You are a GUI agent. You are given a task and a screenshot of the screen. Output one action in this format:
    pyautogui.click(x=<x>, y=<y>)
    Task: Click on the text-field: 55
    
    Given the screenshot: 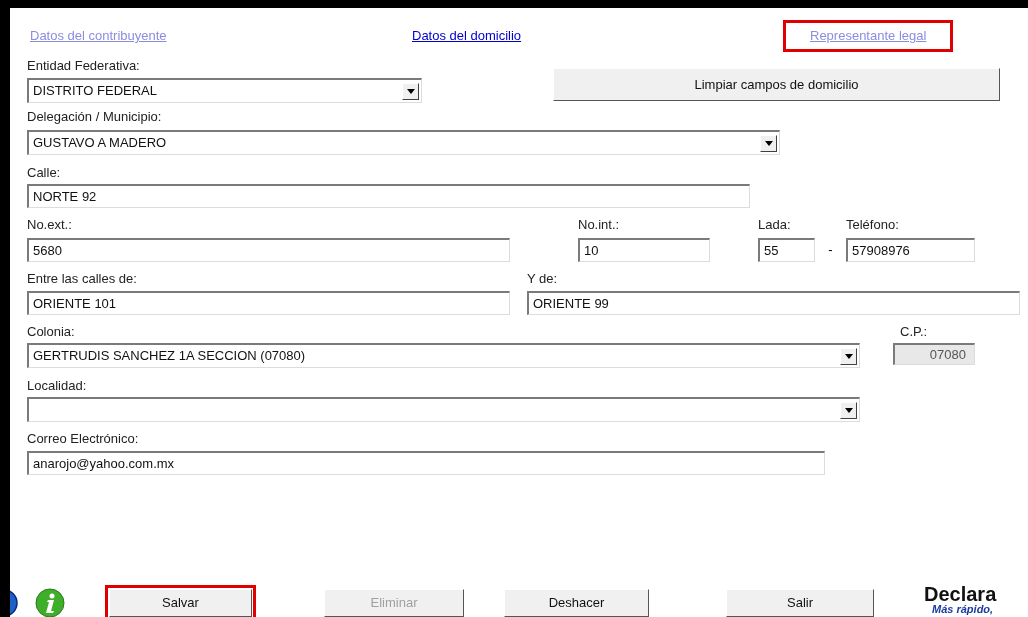 What is the action you would take?
    pyautogui.click(x=786, y=250)
    